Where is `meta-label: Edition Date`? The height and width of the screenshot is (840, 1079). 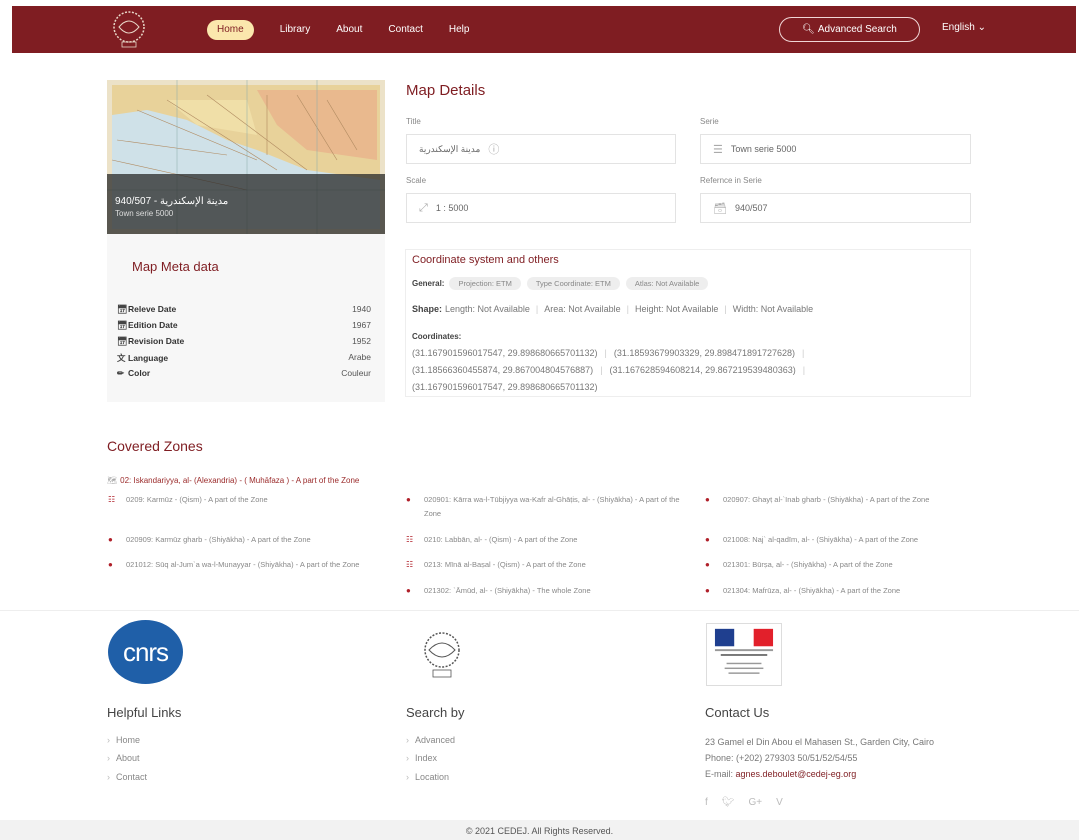
meta-label: Edition Date is located at coordinates (153, 325).